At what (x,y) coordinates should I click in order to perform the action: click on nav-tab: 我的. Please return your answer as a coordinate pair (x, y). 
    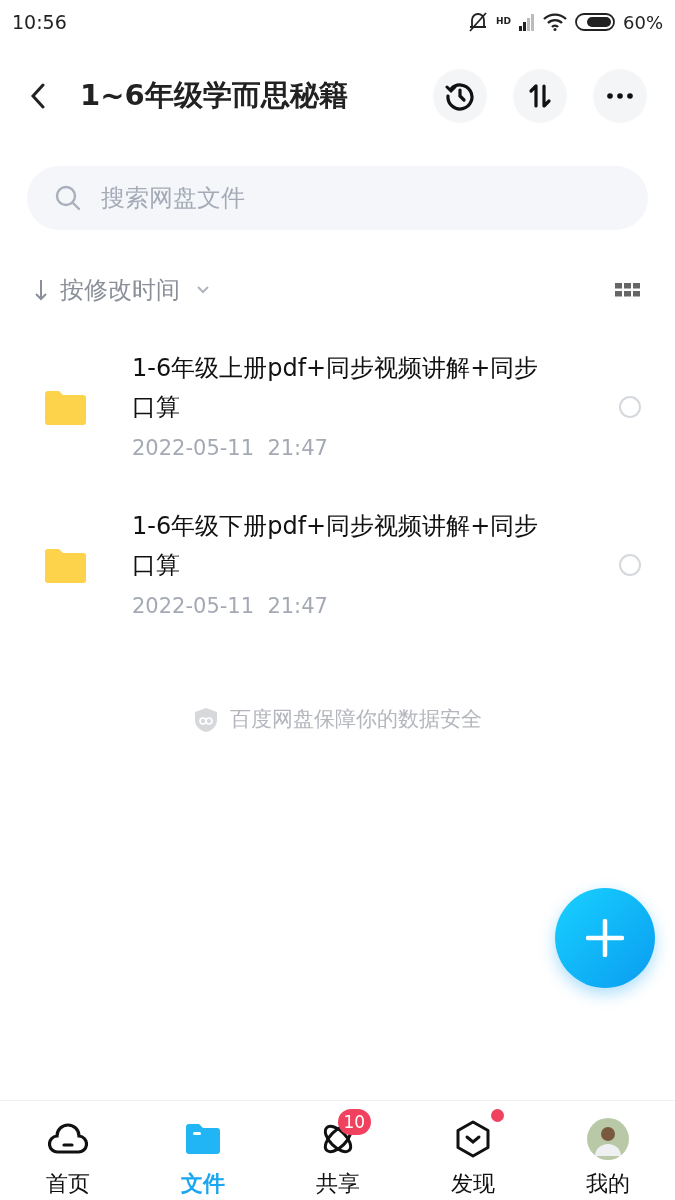
    Looking at the image, I should click on (607, 1150).